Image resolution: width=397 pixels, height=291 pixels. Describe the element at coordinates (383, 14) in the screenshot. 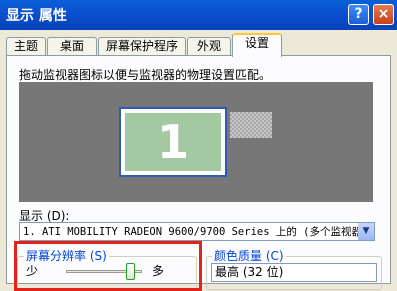

I see `close-button: ×` at that location.